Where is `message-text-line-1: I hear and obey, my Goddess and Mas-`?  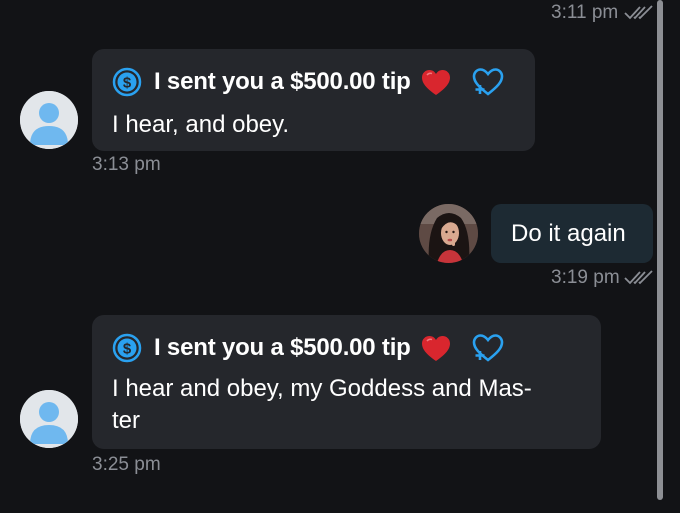
message-text-line-1: I hear and obey, my Goddess and Mas- is located at coordinates (322, 388).